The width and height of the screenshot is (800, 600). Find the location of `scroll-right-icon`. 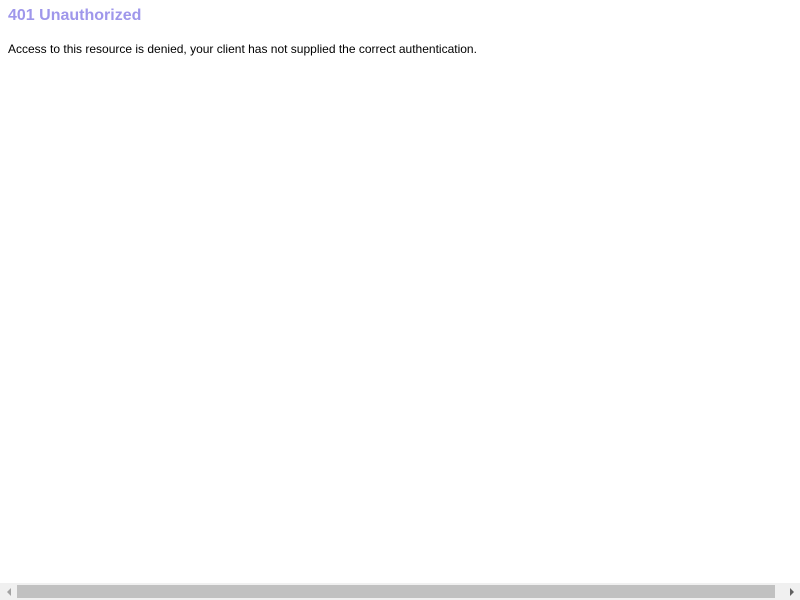

scroll-right-icon is located at coordinates (791, 591).